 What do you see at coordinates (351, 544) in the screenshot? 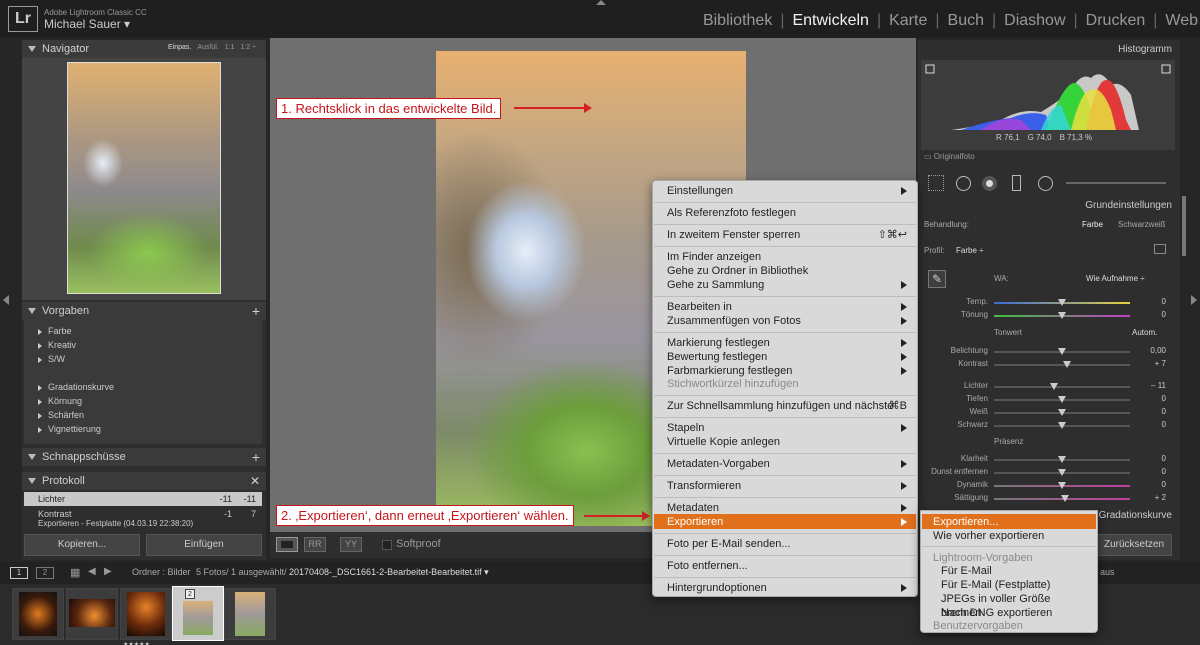
I see `before-after-yy-icon: YY` at bounding box center [351, 544].